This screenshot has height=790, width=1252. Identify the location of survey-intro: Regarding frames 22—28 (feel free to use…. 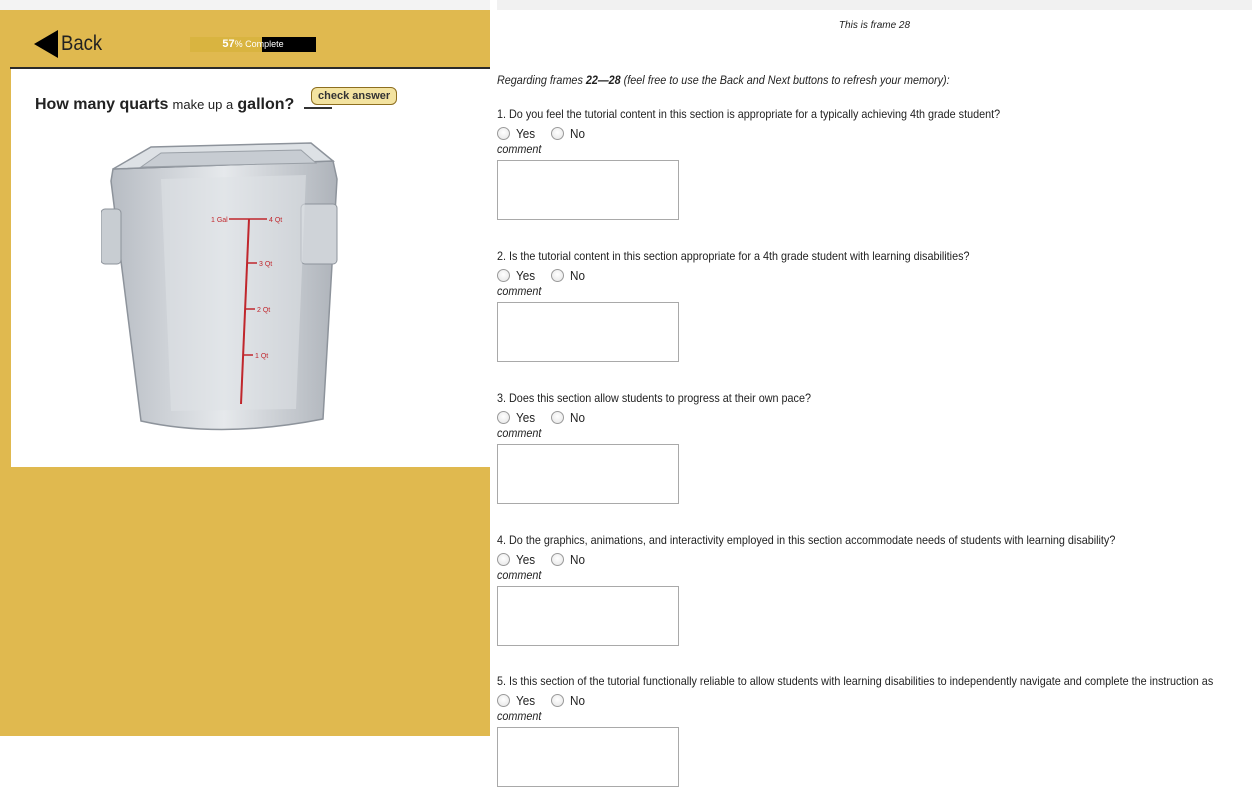
(723, 80).